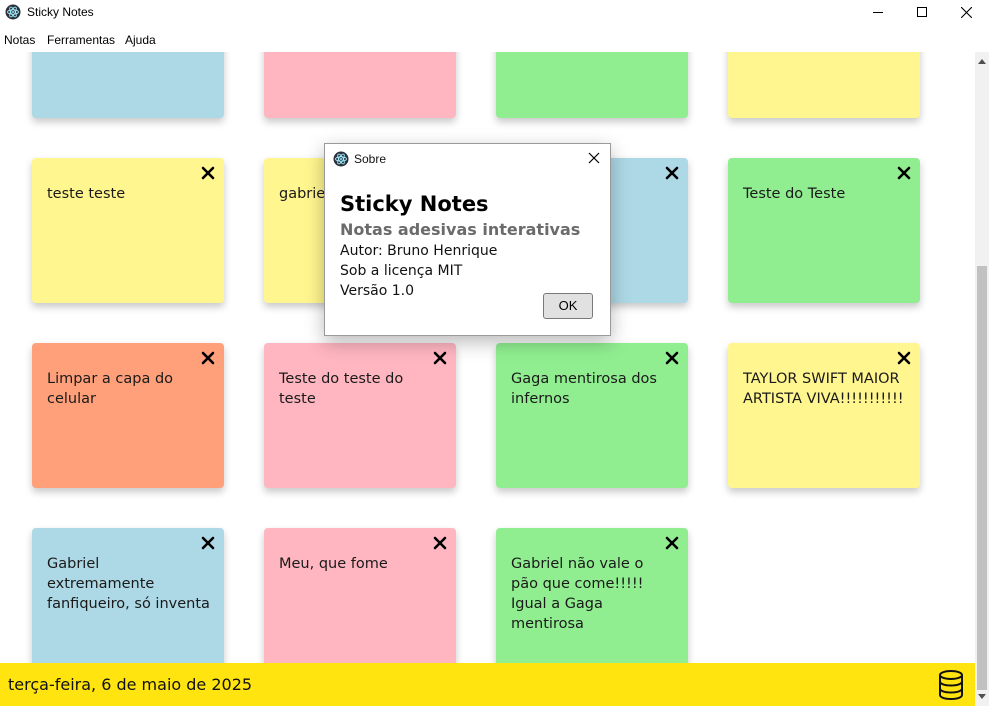 Image resolution: width=989 pixels, height=706 pixels. What do you see at coordinates (401, 271) in the screenshot?
I see `dialog-license: Sob a licença MIT` at bounding box center [401, 271].